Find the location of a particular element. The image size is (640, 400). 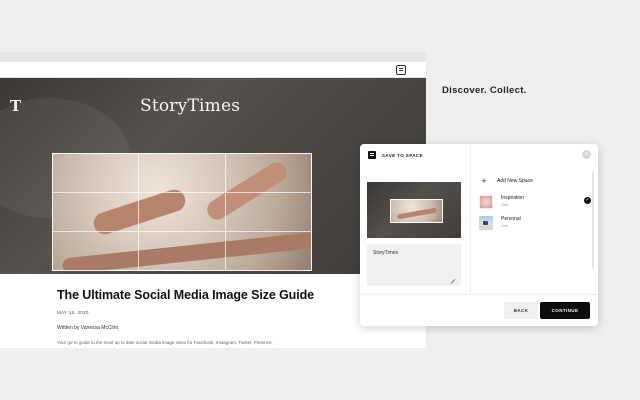

crop-frame is located at coordinates (182, 212).